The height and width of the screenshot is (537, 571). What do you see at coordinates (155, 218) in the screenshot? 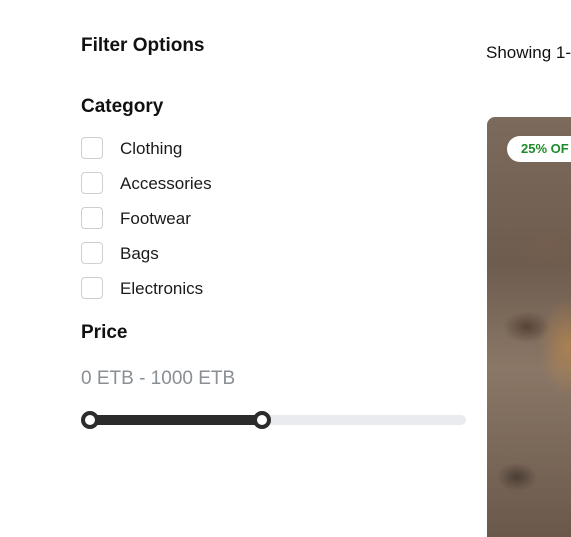
I see `category-label: Footwear` at bounding box center [155, 218].